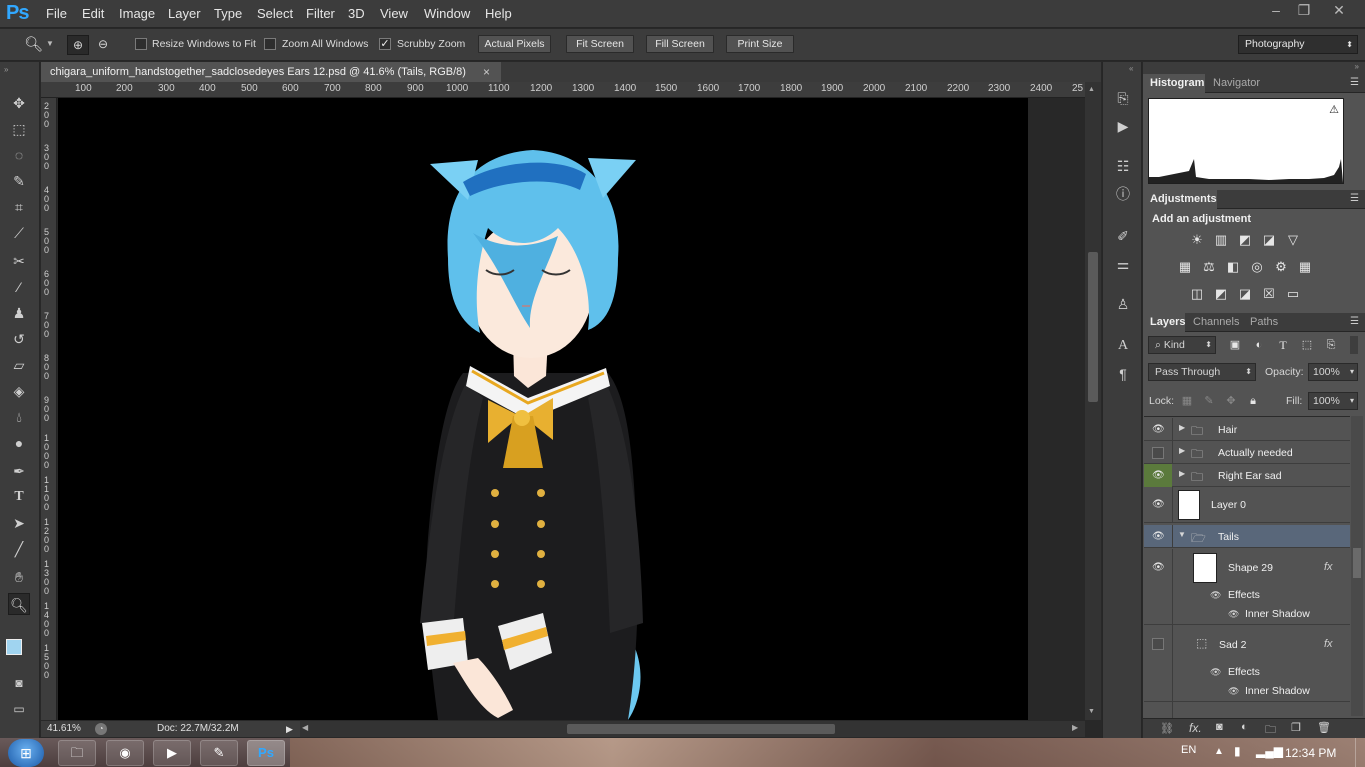  I want to click on black-white-icon: ◧, so click(1233, 267).